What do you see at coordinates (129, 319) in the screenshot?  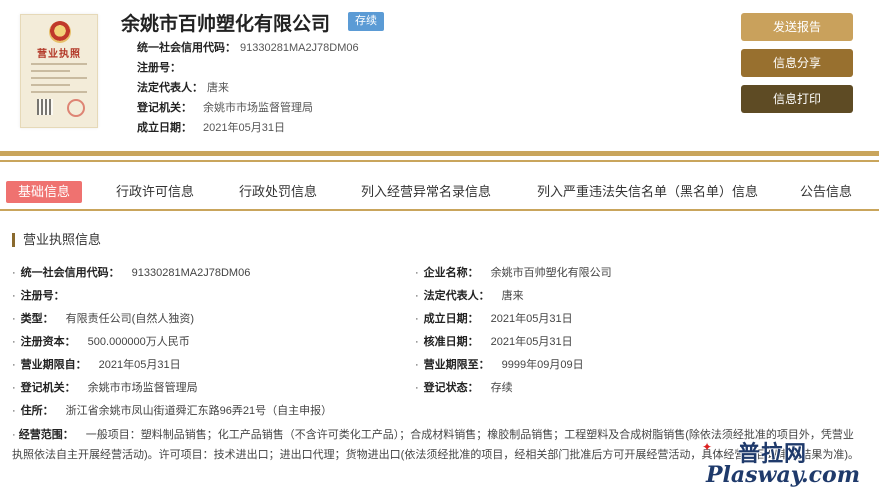 I see `field-value: 有限责任公司(自然人独资)` at bounding box center [129, 319].